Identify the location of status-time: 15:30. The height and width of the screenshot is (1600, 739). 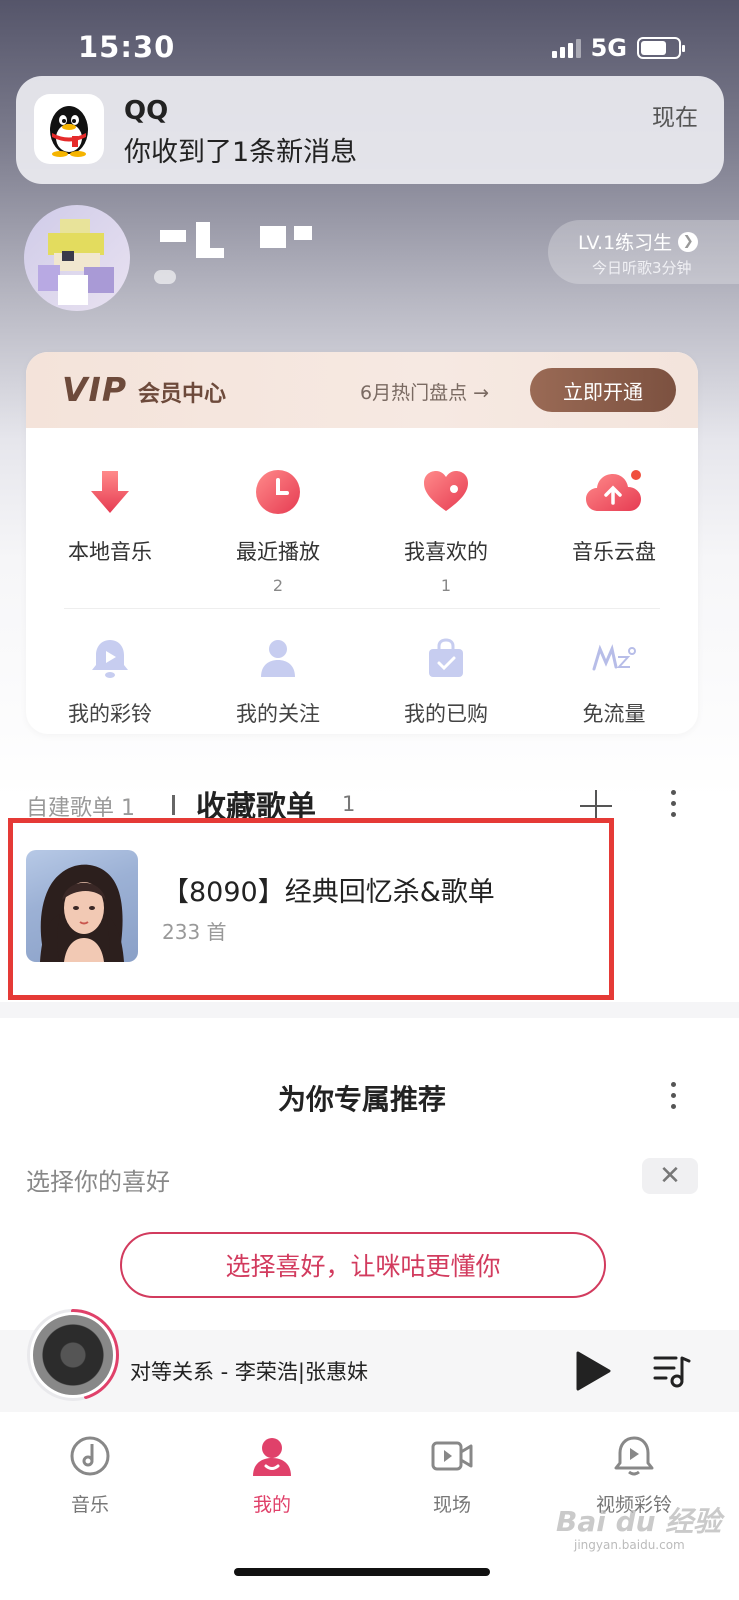
(127, 47).